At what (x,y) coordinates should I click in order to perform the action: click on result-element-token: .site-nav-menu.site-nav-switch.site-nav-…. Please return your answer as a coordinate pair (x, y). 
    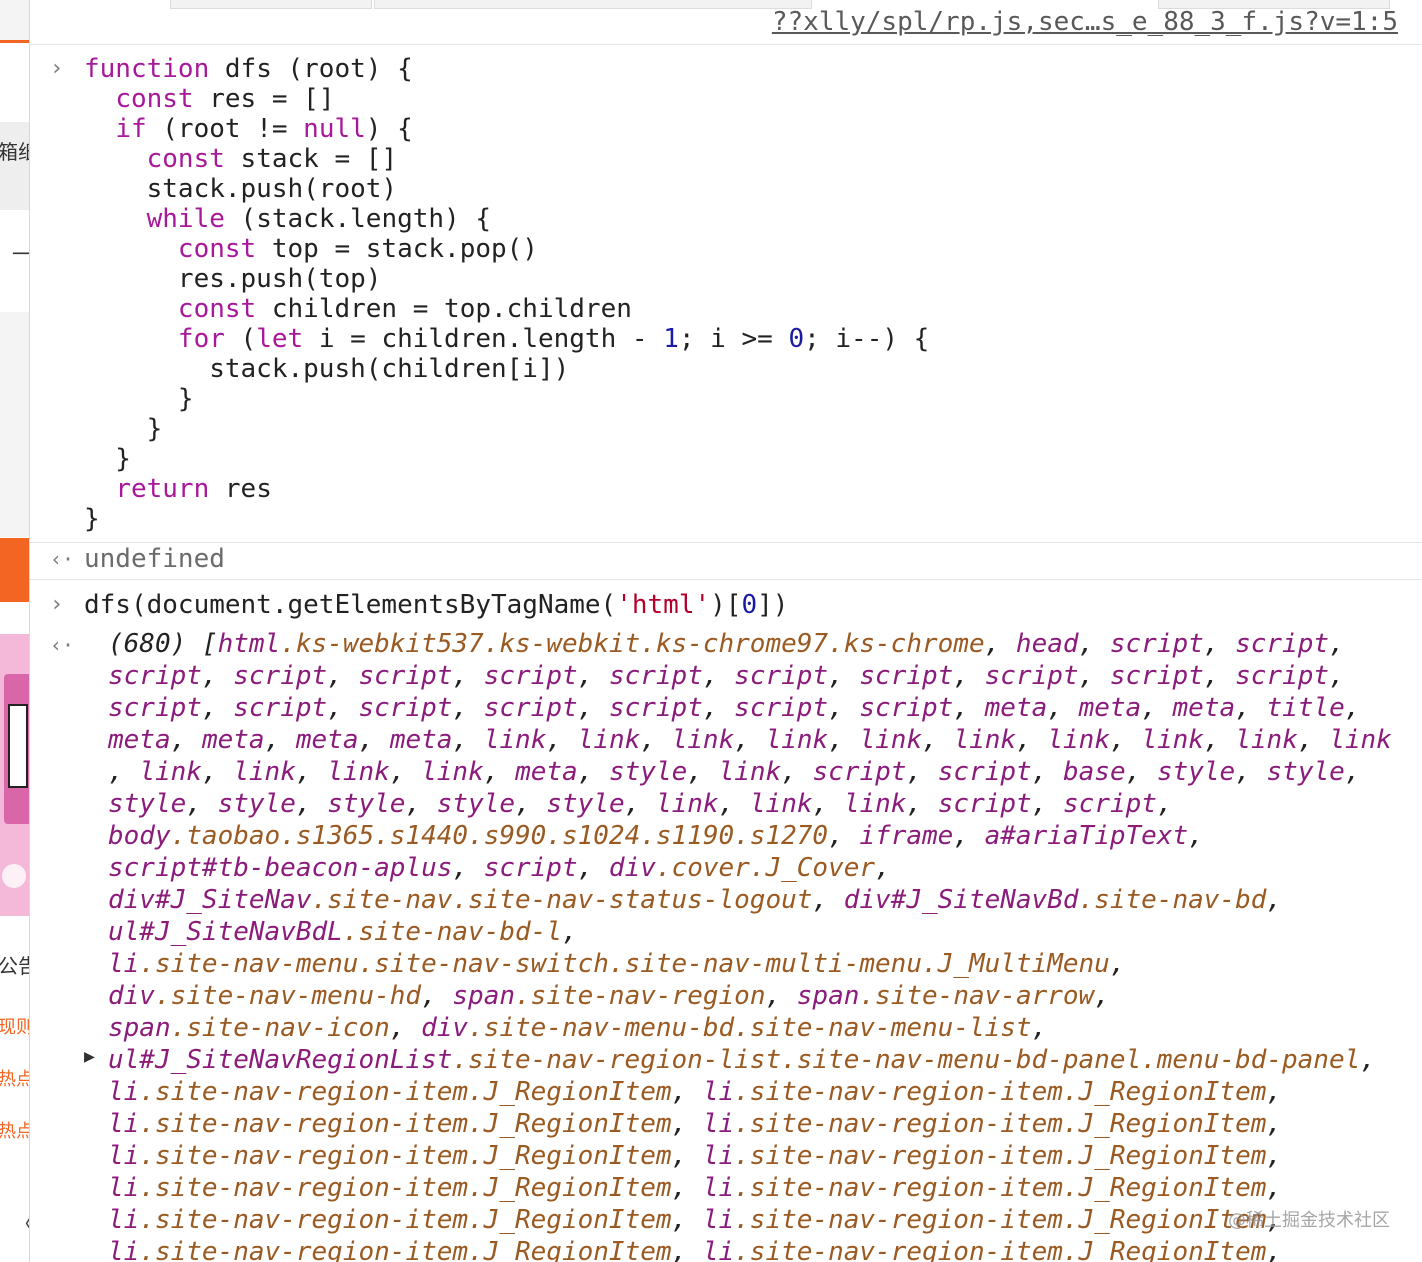
    Looking at the image, I should click on (624, 964).